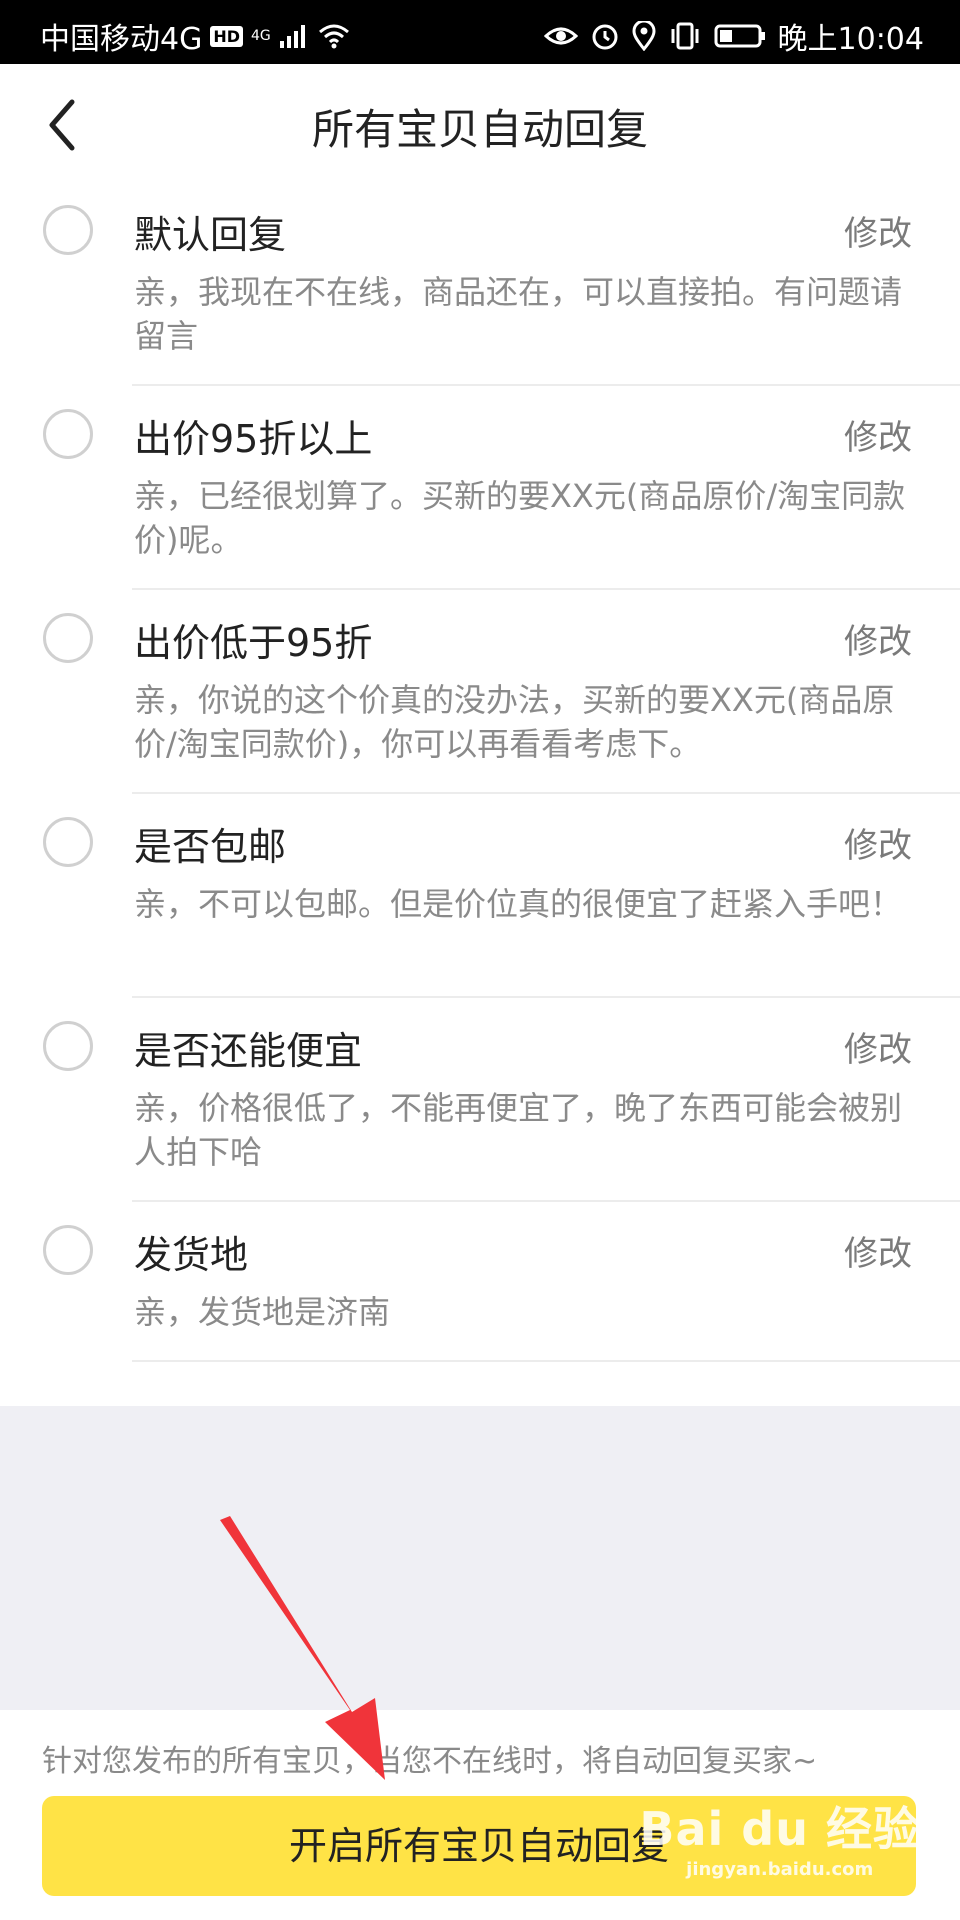  I want to click on reply-title: 发货地, so click(191, 1255).